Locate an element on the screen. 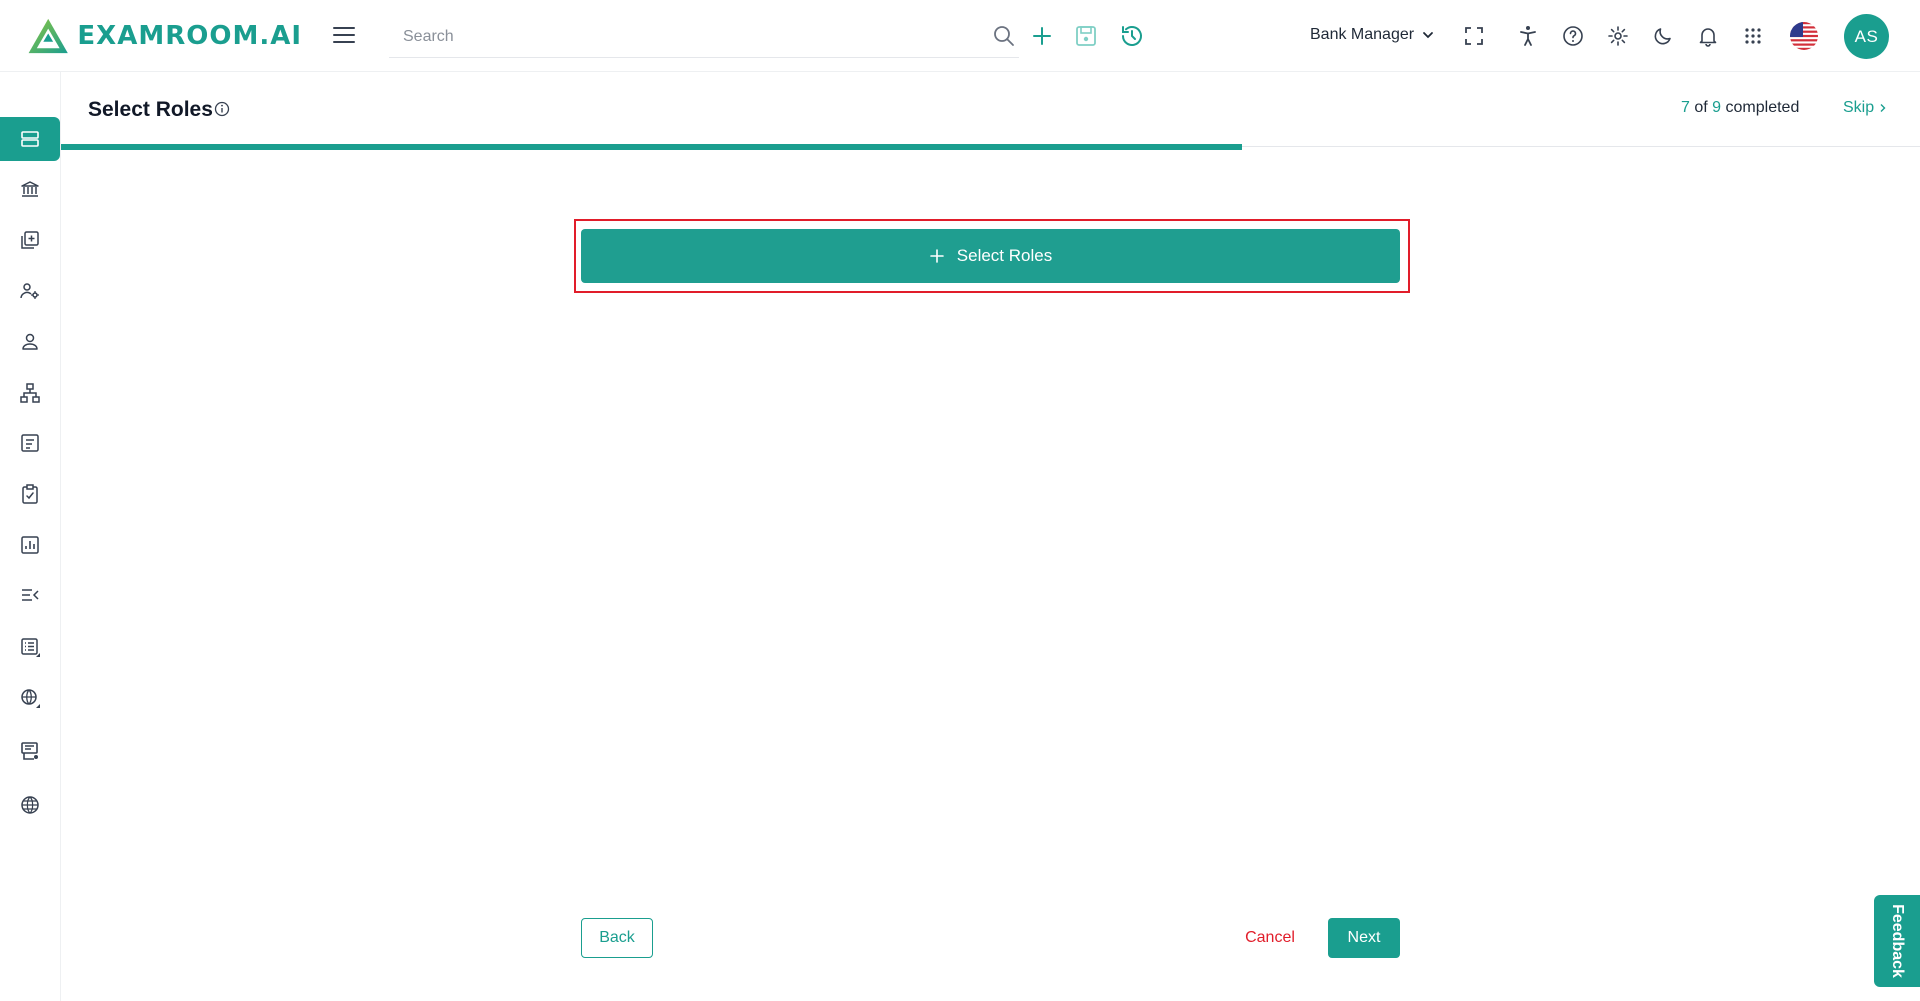  sidebar-item-globe is located at coordinates (30, 805).